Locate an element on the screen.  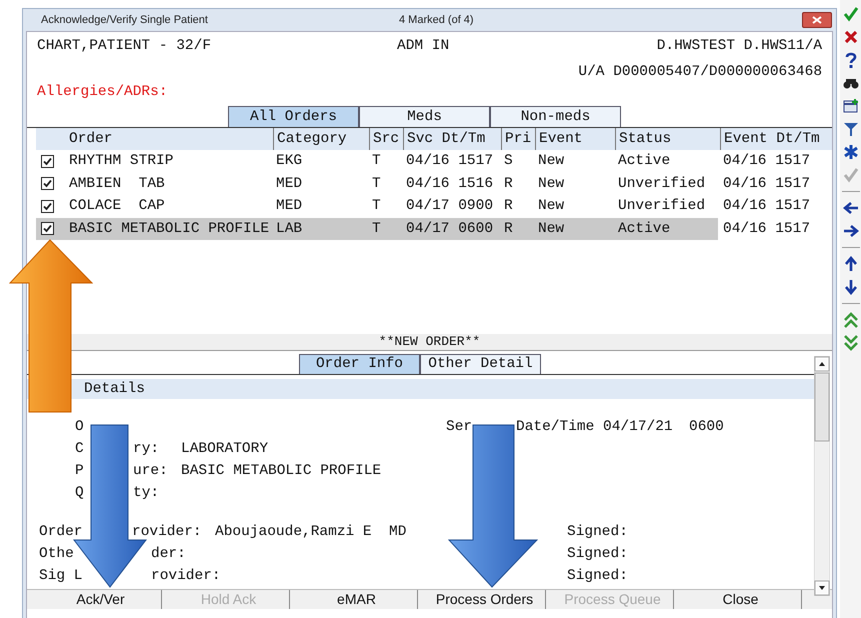
column-header: Category is located at coordinates (321, 139).